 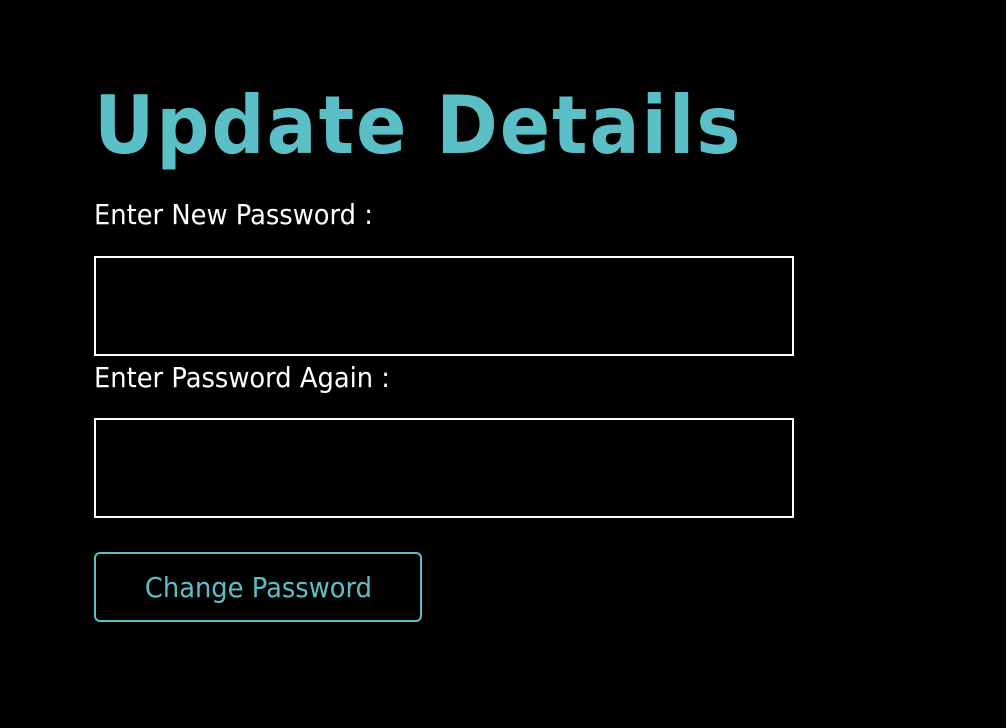 I want to click on new-password-input, so click(x=444, y=306).